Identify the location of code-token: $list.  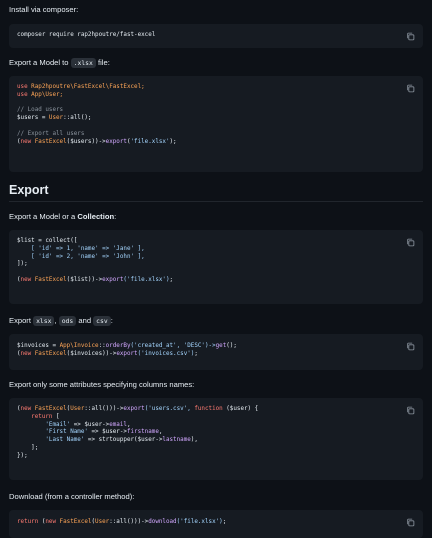
(26, 241).